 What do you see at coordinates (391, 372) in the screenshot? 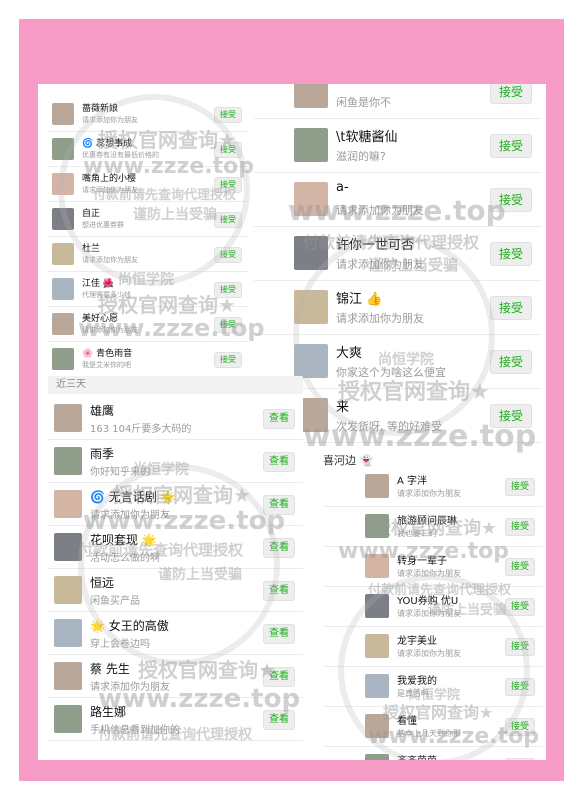
I see `contact-message: 你家这个为啥这么便宜` at bounding box center [391, 372].